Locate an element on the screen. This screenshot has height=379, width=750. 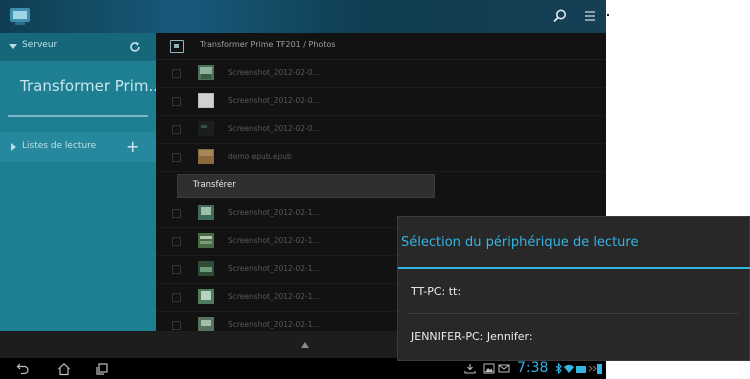
dialog-title: Sélection du périphérique de lecture is located at coordinates (520, 242).